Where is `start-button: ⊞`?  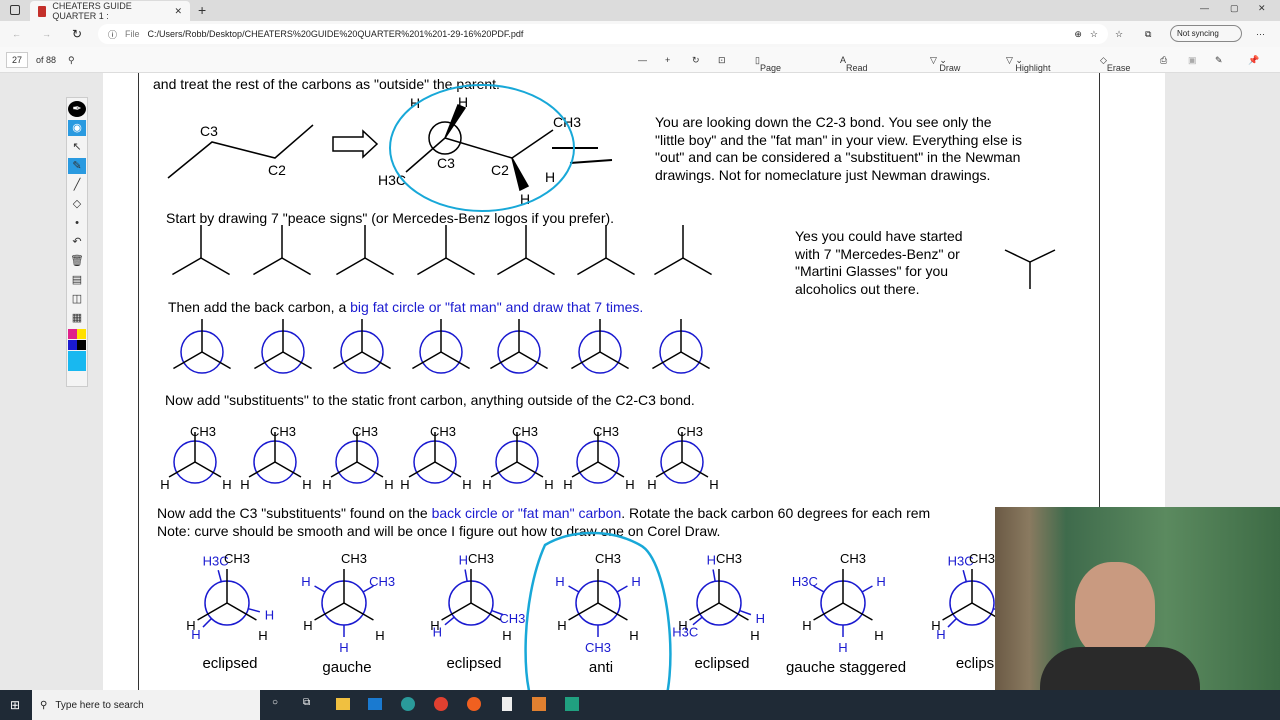
start-button: ⊞ is located at coordinates (15, 705).